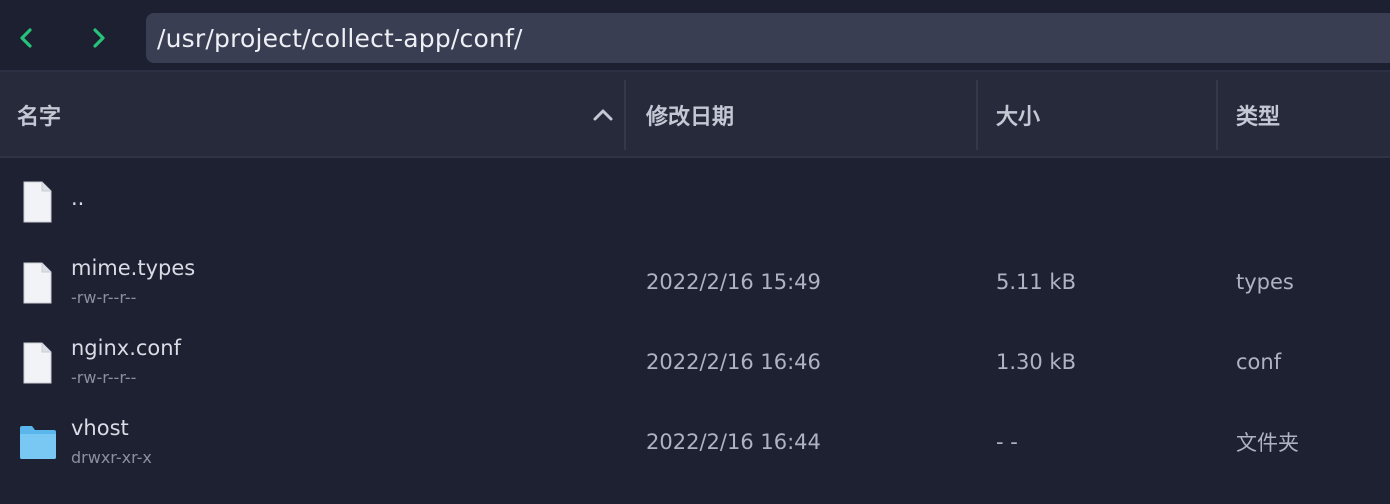 This screenshot has height=504, width=1390. What do you see at coordinates (1036, 282) in the screenshot?
I see `file-size: 5.11 kB` at bounding box center [1036, 282].